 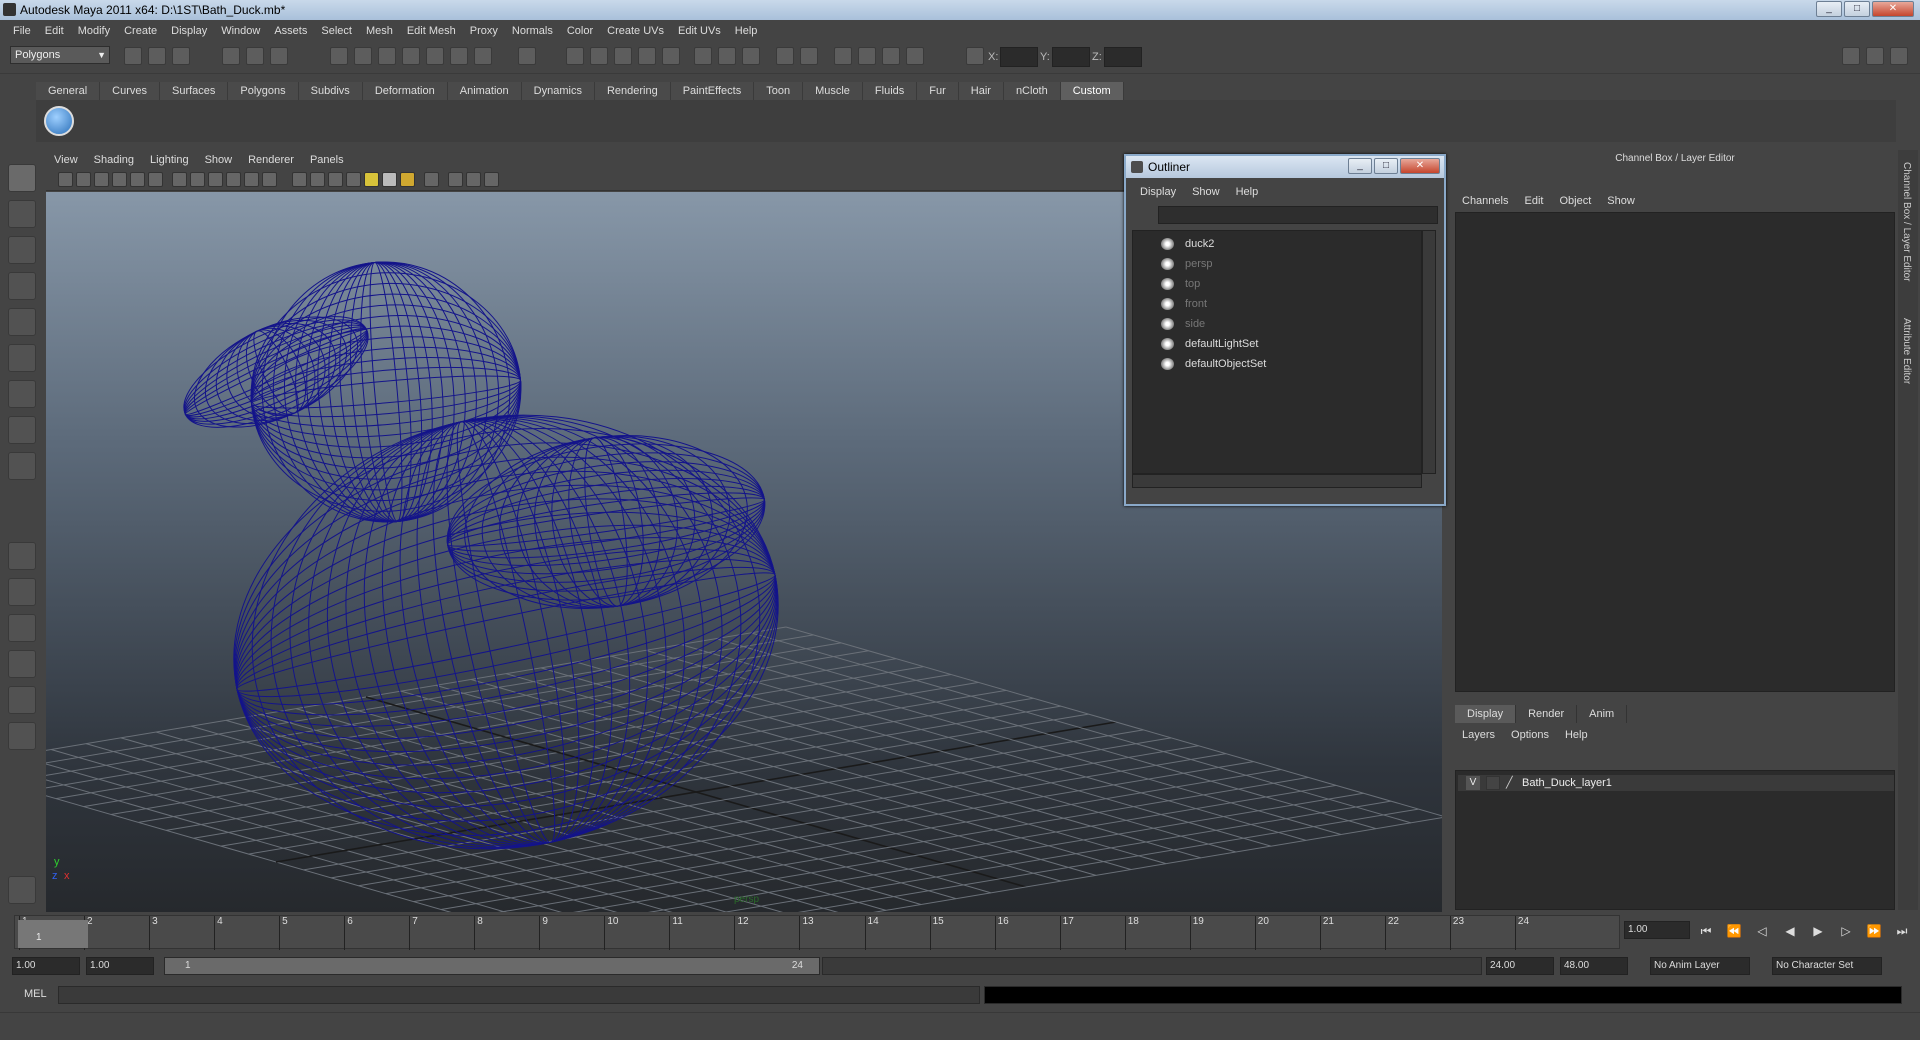 What do you see at coordinates (251, 179) in the screenshot?
I see `xray-icon` at bounding box center [251, 179].